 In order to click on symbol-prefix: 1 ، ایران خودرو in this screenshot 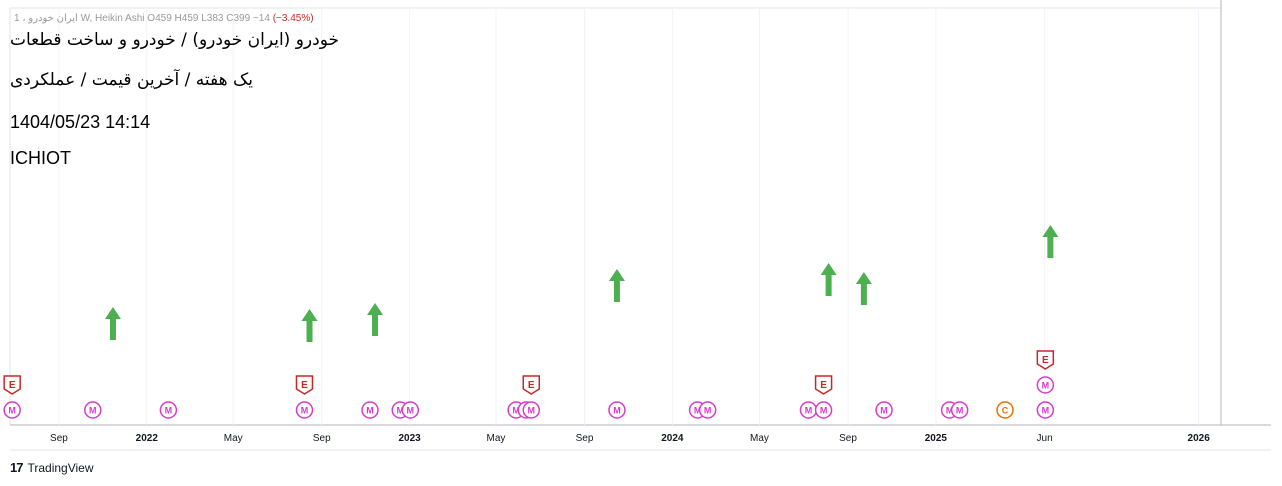, I will do `click(46, 18)`.